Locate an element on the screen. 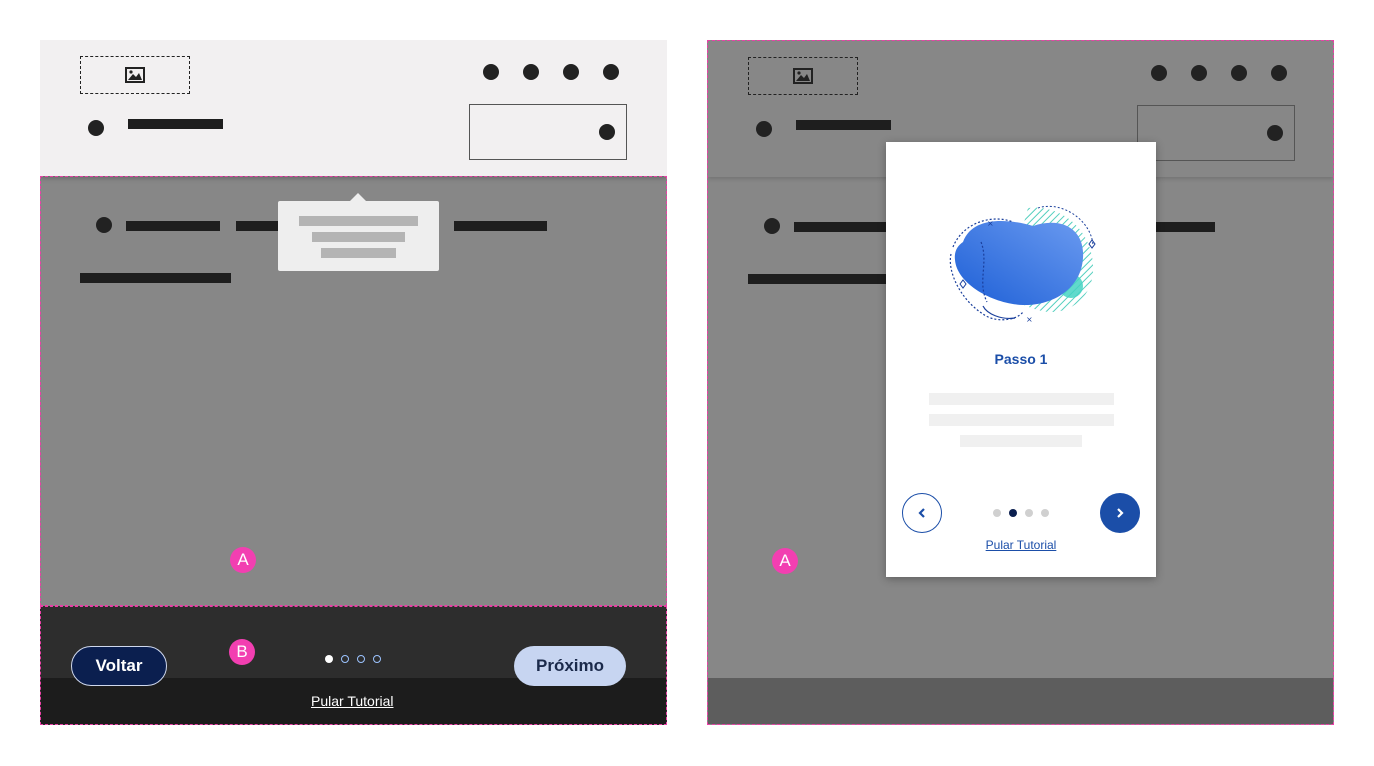 The height and width of the screenshot is (766, 1374). modal-title: Passo 1 is located at coordinates (1021, 359).